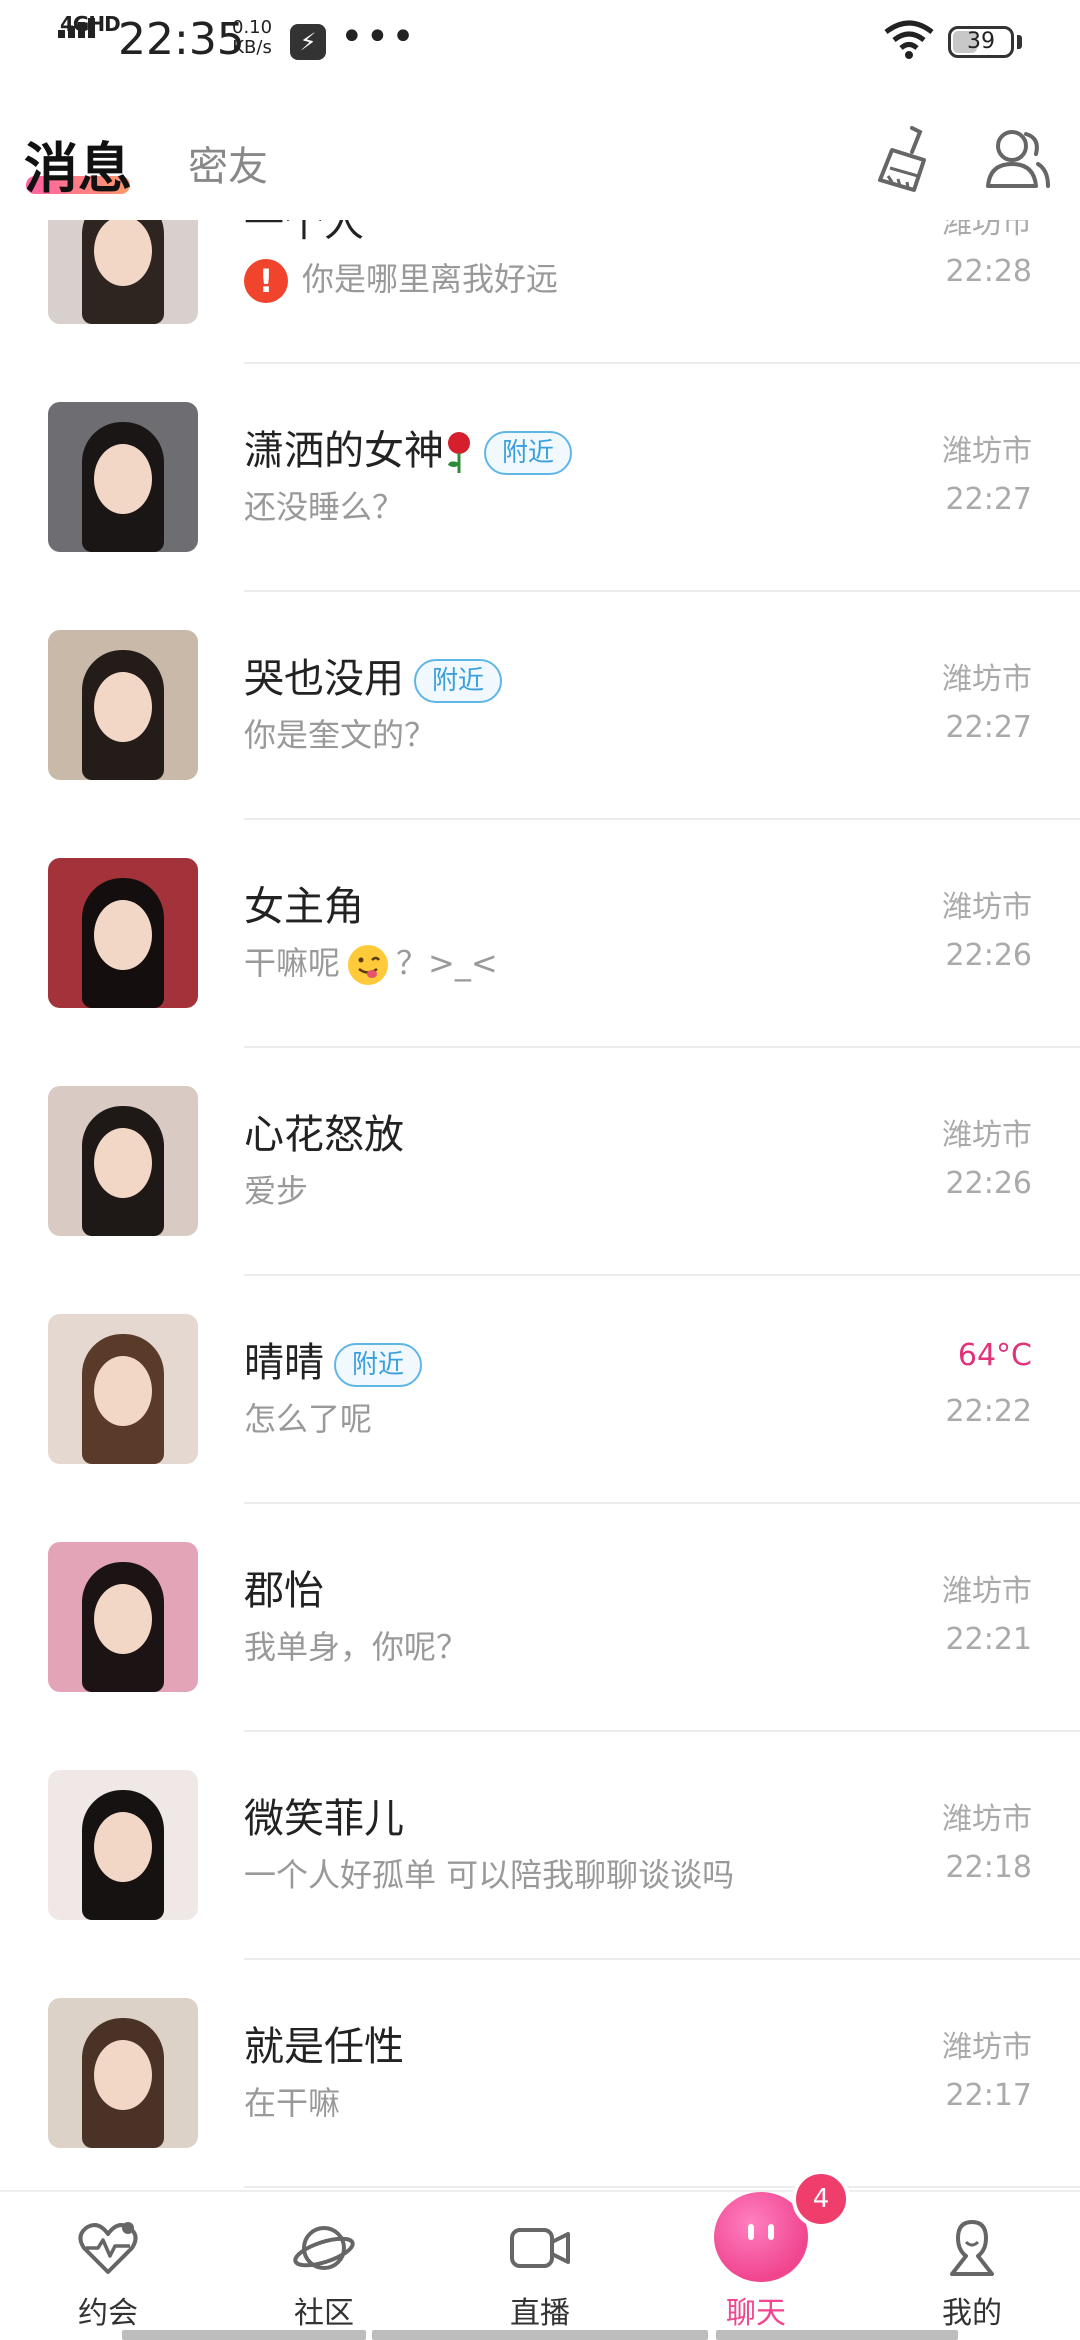 This screenshot has width=1080, height=2340. I want to click on tab-friends: 密友, so click(228, 163).